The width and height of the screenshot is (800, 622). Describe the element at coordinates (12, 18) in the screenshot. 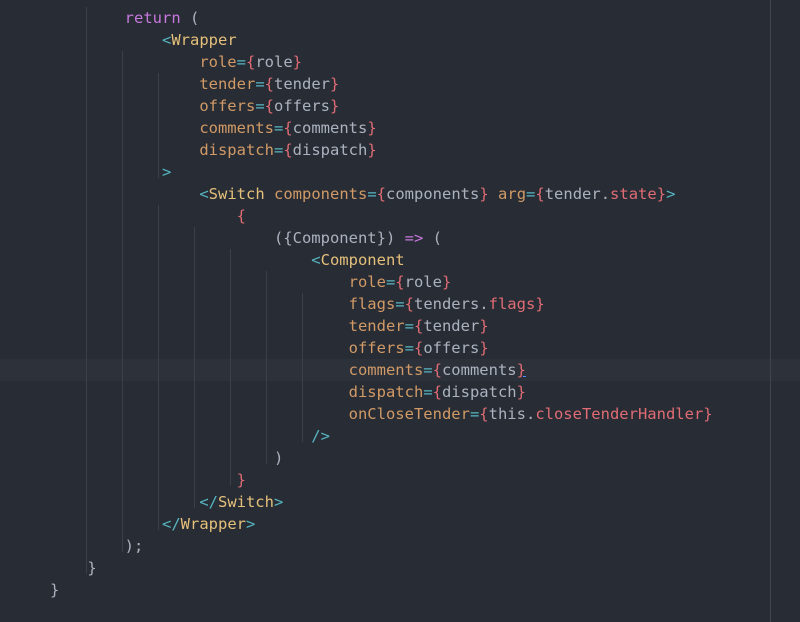

I see `line-number: 65` at that location.